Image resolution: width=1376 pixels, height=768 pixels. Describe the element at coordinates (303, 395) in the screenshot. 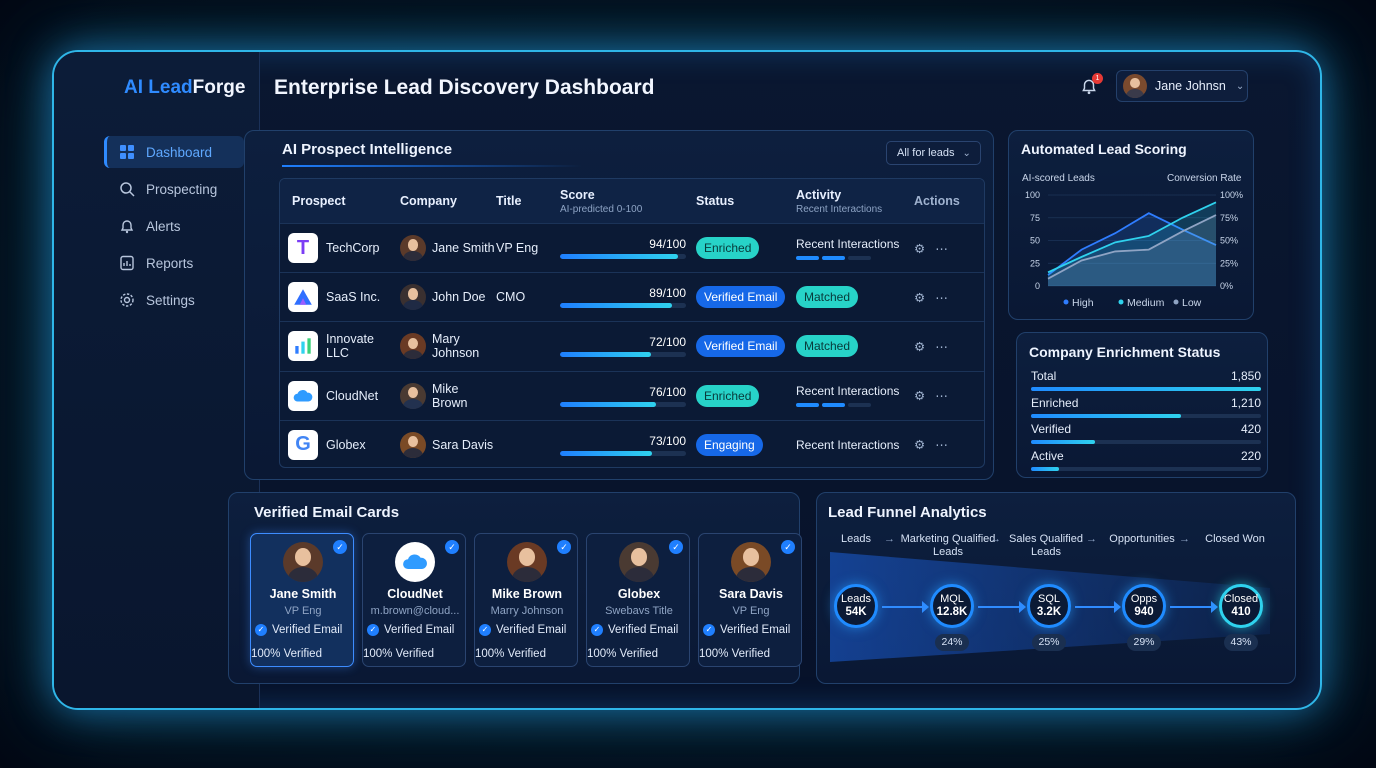

I see `cloudnet-logo` at that location.